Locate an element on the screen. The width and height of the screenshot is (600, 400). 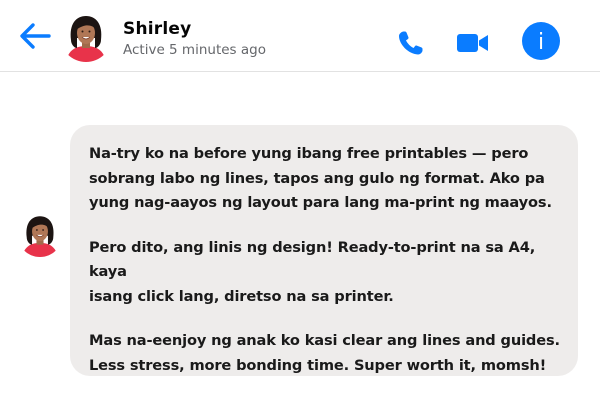
back-arrow-icon is located at coordinates (35, 36).